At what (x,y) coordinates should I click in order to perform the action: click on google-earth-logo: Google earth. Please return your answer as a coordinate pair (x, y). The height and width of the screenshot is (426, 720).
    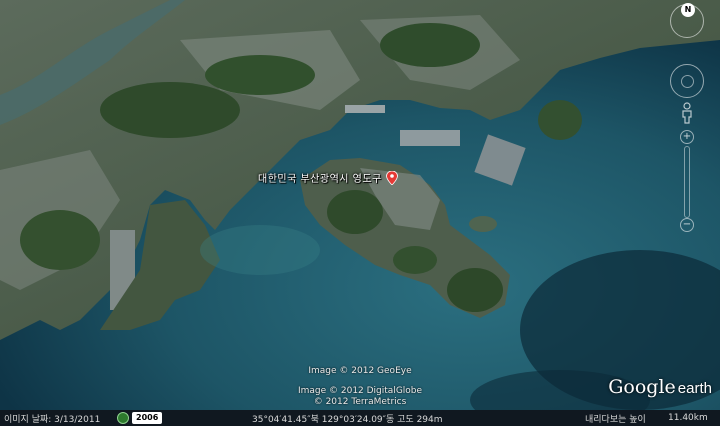
    Looking at the image, I should click on (660, 387).